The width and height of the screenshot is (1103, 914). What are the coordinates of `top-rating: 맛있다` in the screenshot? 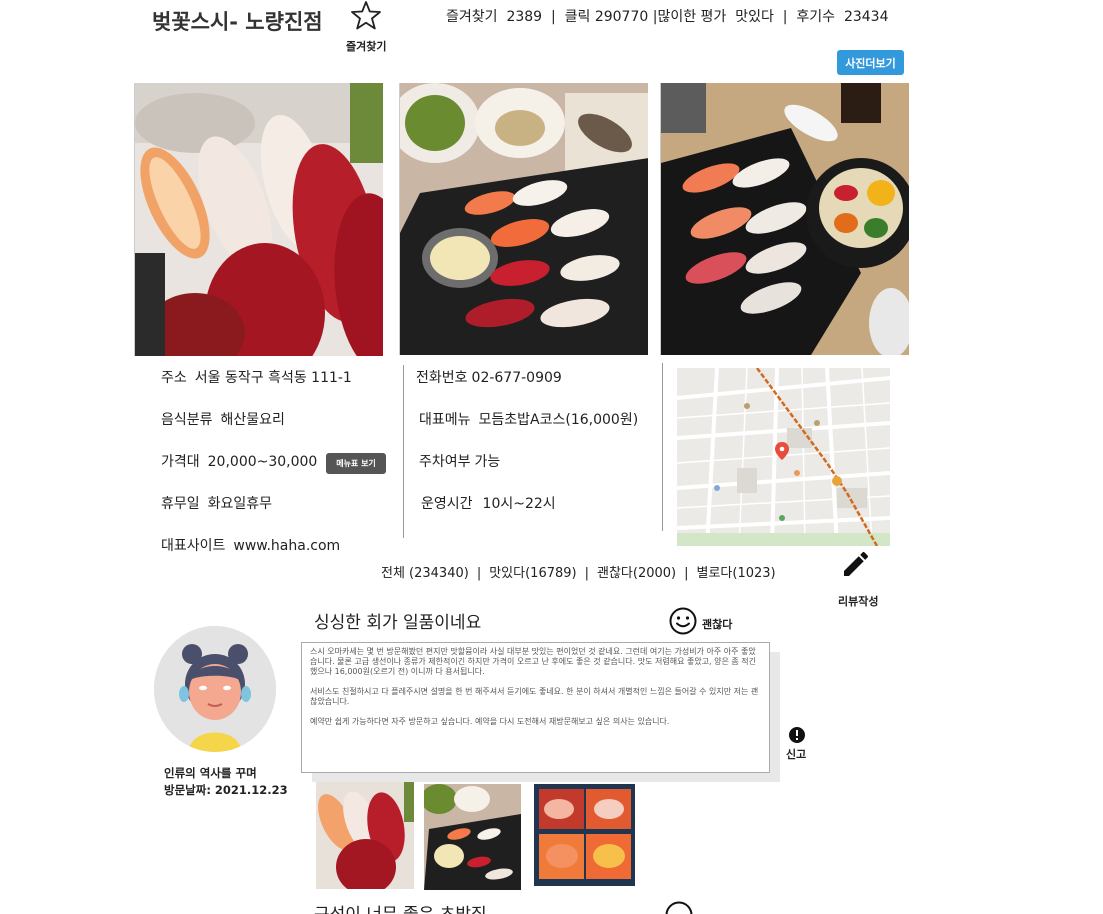 It's located at (754, 17).